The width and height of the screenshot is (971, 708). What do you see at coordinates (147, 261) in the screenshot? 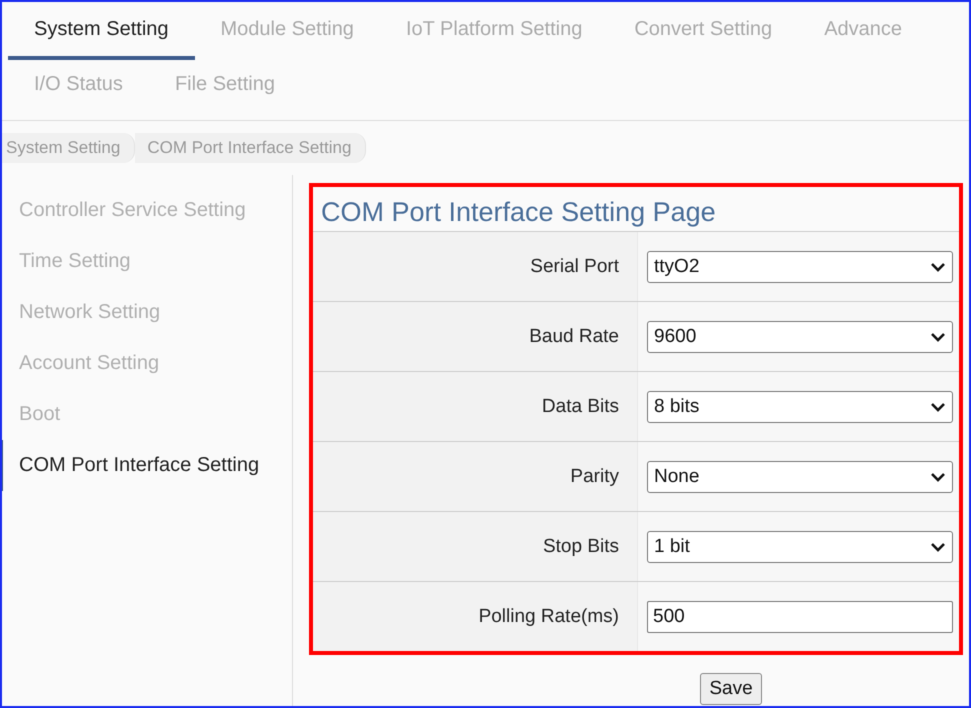
I see `sidebar-item: Time Setting` at bounding box center [147, 261].